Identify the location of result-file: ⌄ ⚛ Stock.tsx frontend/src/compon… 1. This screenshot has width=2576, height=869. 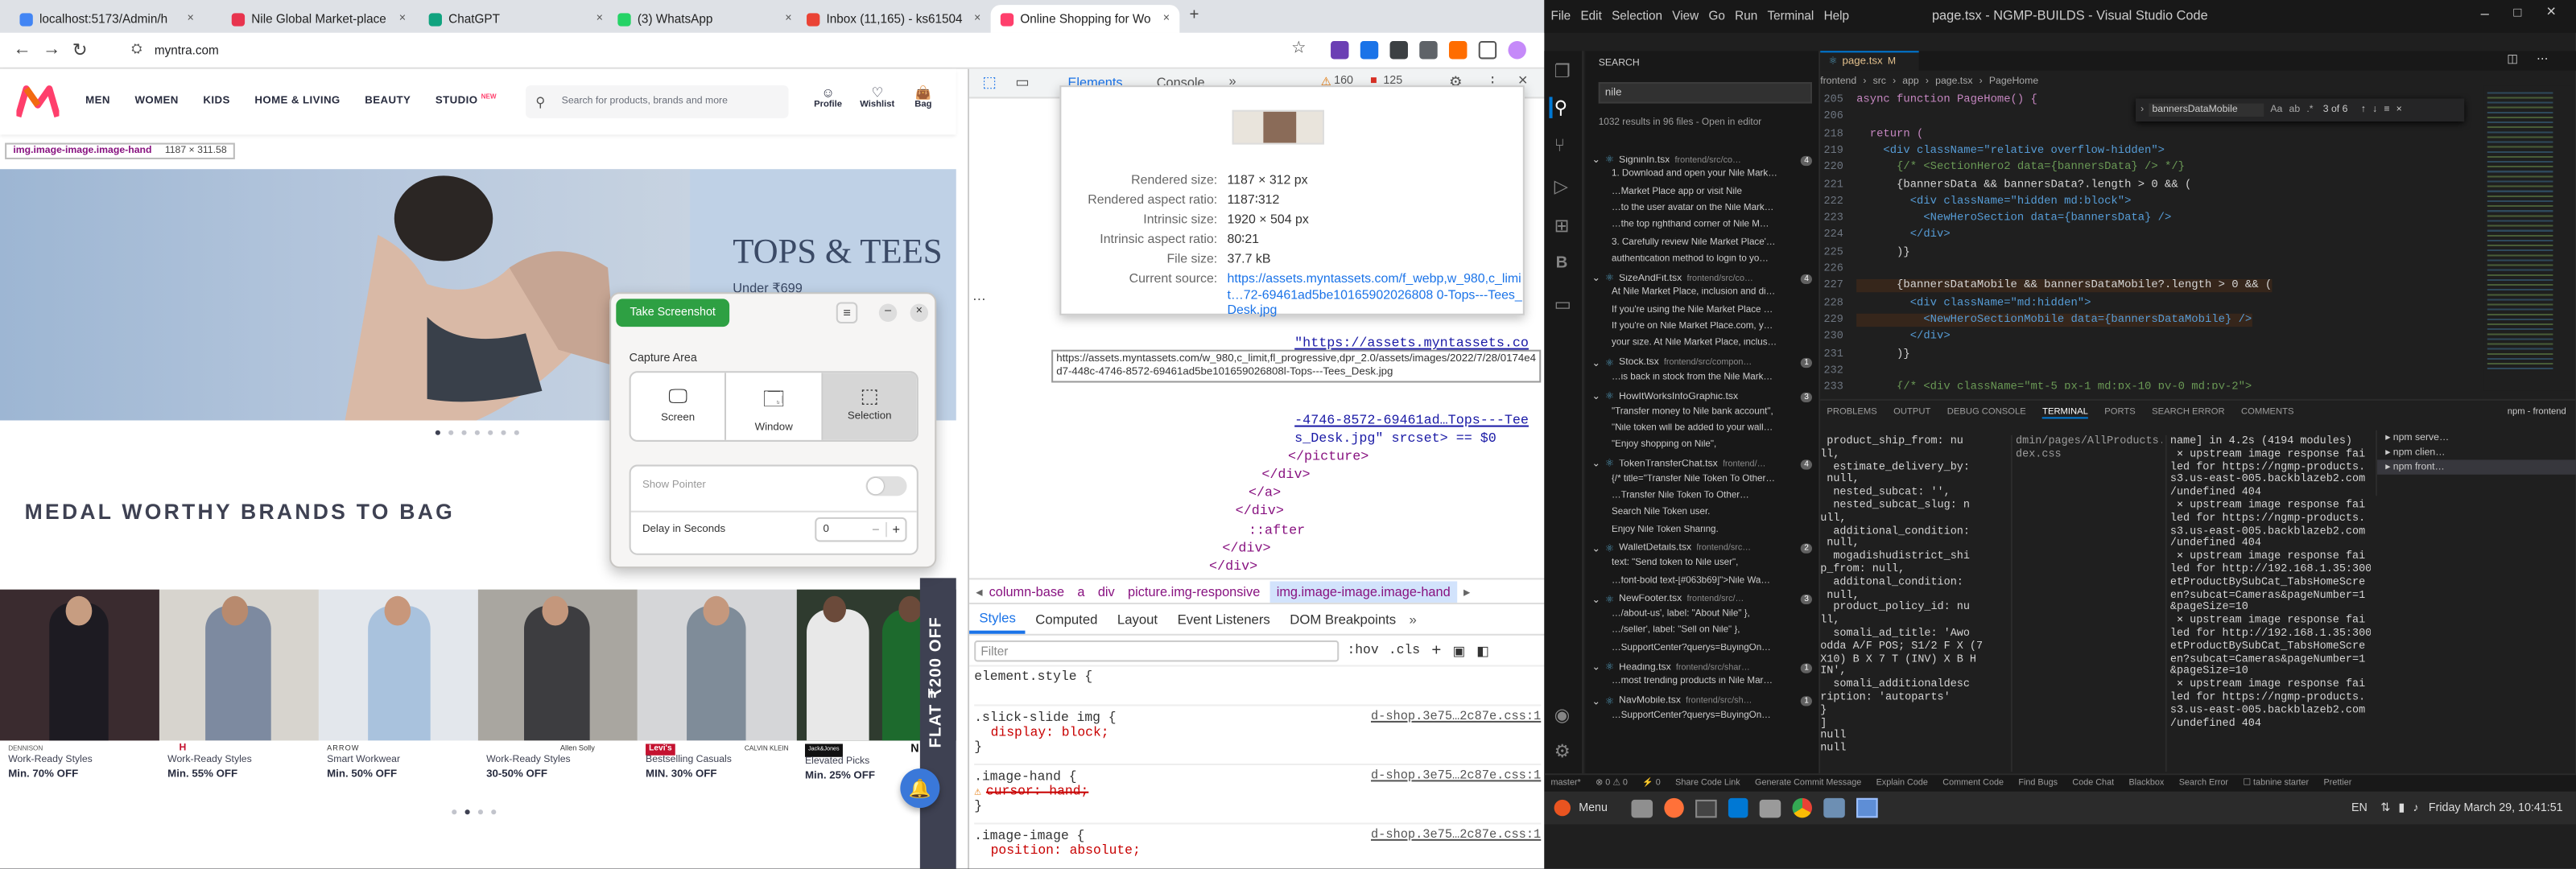
(1702, 363).